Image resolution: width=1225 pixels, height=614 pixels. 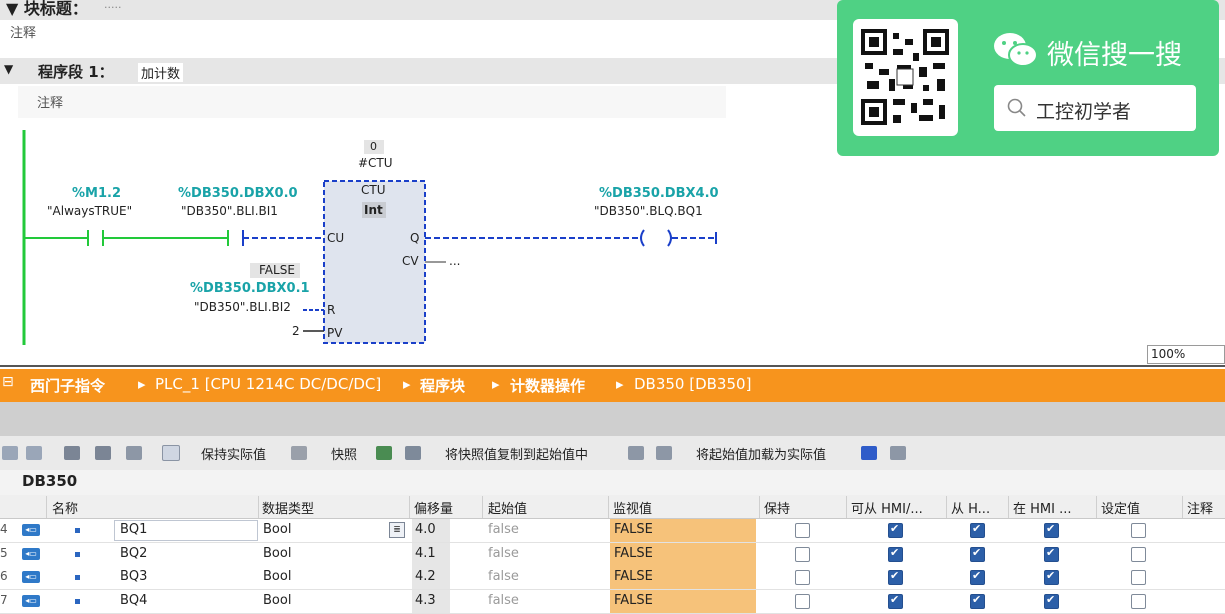 What do you see at coordinates (296, 331) in the screenshot?
I see `pv-value: 2` at bounding box center [296, 331].